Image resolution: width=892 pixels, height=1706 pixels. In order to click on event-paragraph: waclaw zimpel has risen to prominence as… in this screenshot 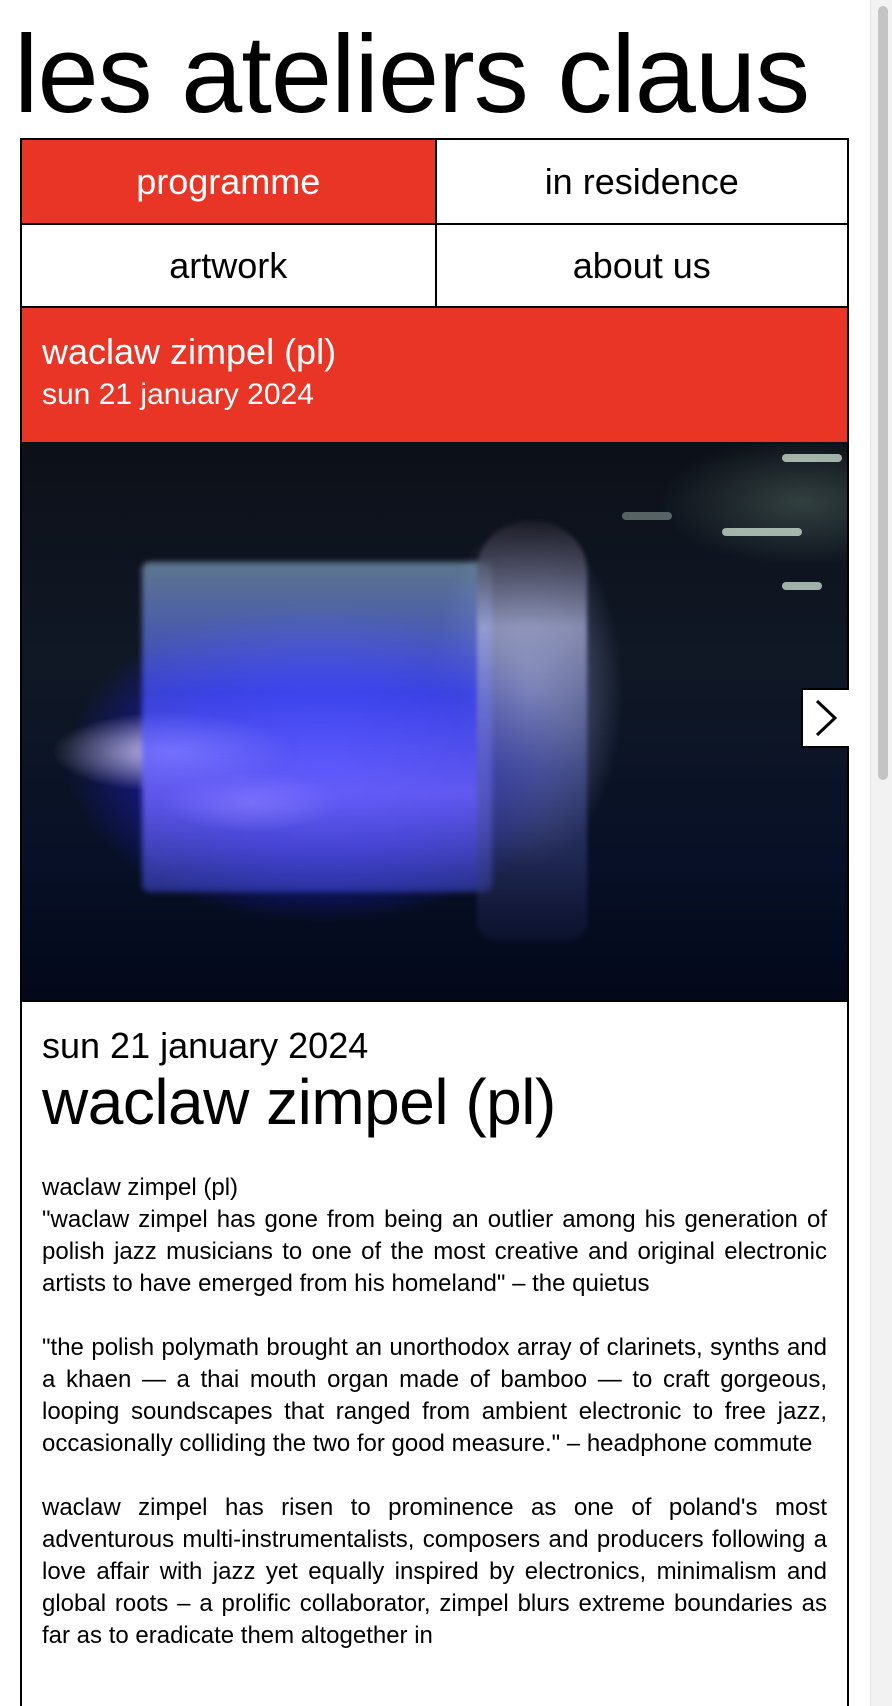, I will do `click(434, 1571)`.